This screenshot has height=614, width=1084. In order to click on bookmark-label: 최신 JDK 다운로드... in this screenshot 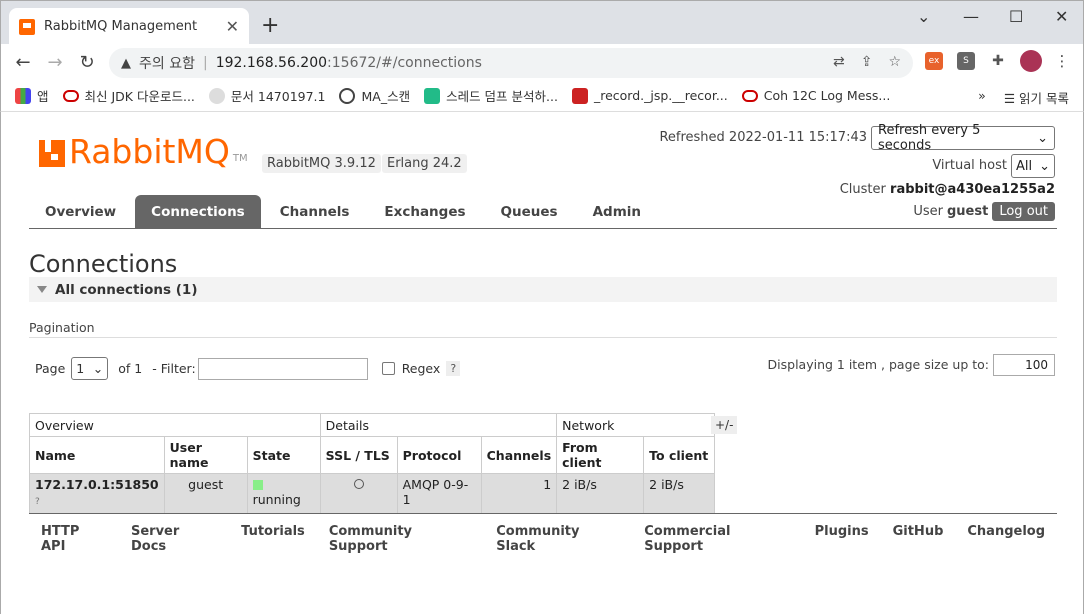, I will do `click(139, 96)`.